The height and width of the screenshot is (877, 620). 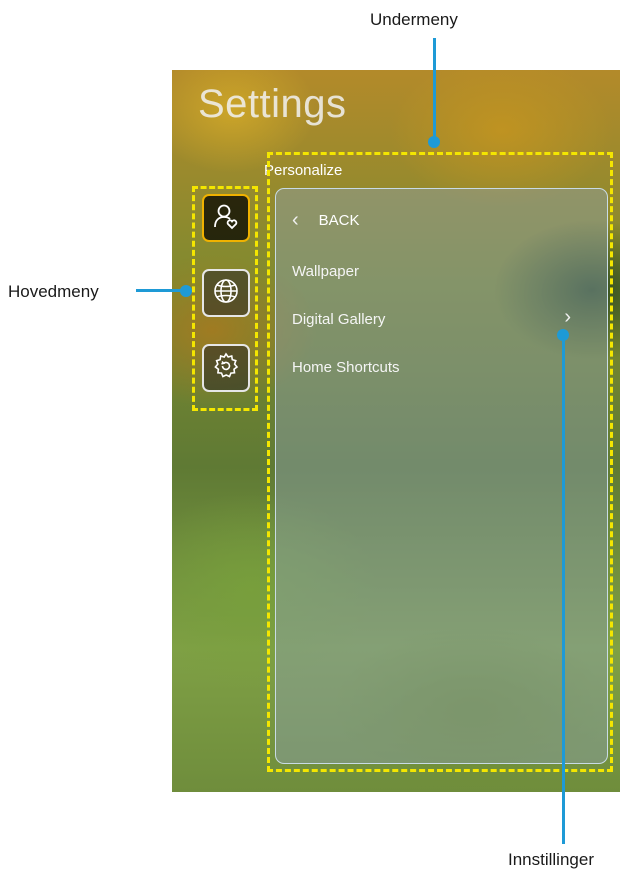 What do you see at coordinates (225, 298) in the screenshot?
I see `main-menu-highlight` at bounding box center [225, 298].